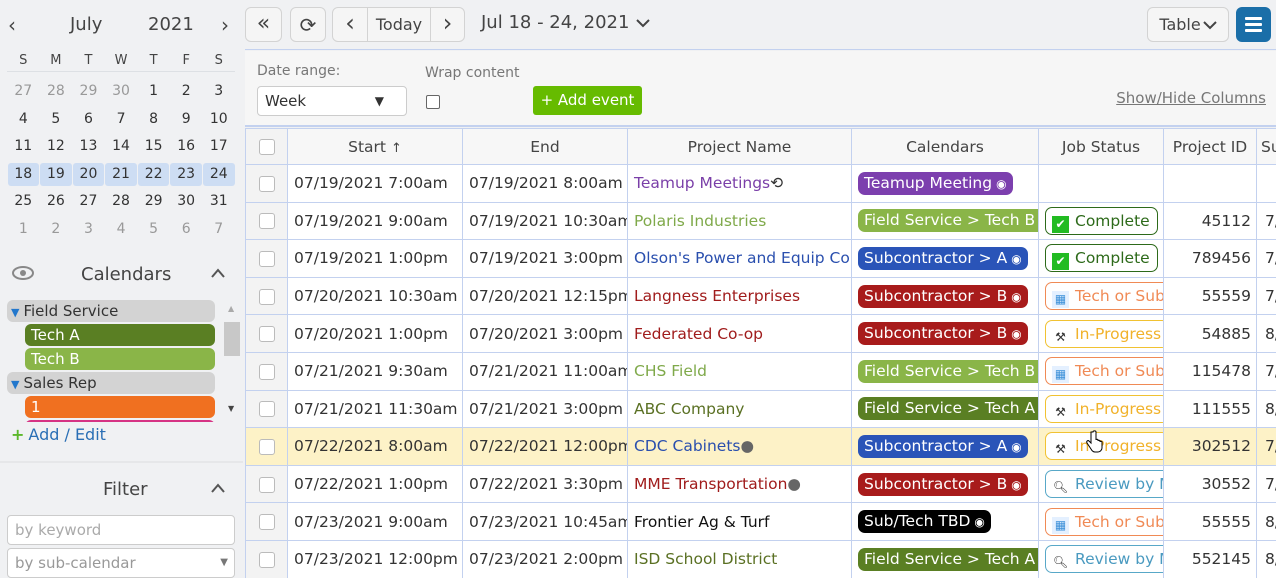 This screenshot has height=578, width=1276. Describe the element at coordinates (698, 334) in the screenshot. I see `project-name: Federated Co-op` at that location.